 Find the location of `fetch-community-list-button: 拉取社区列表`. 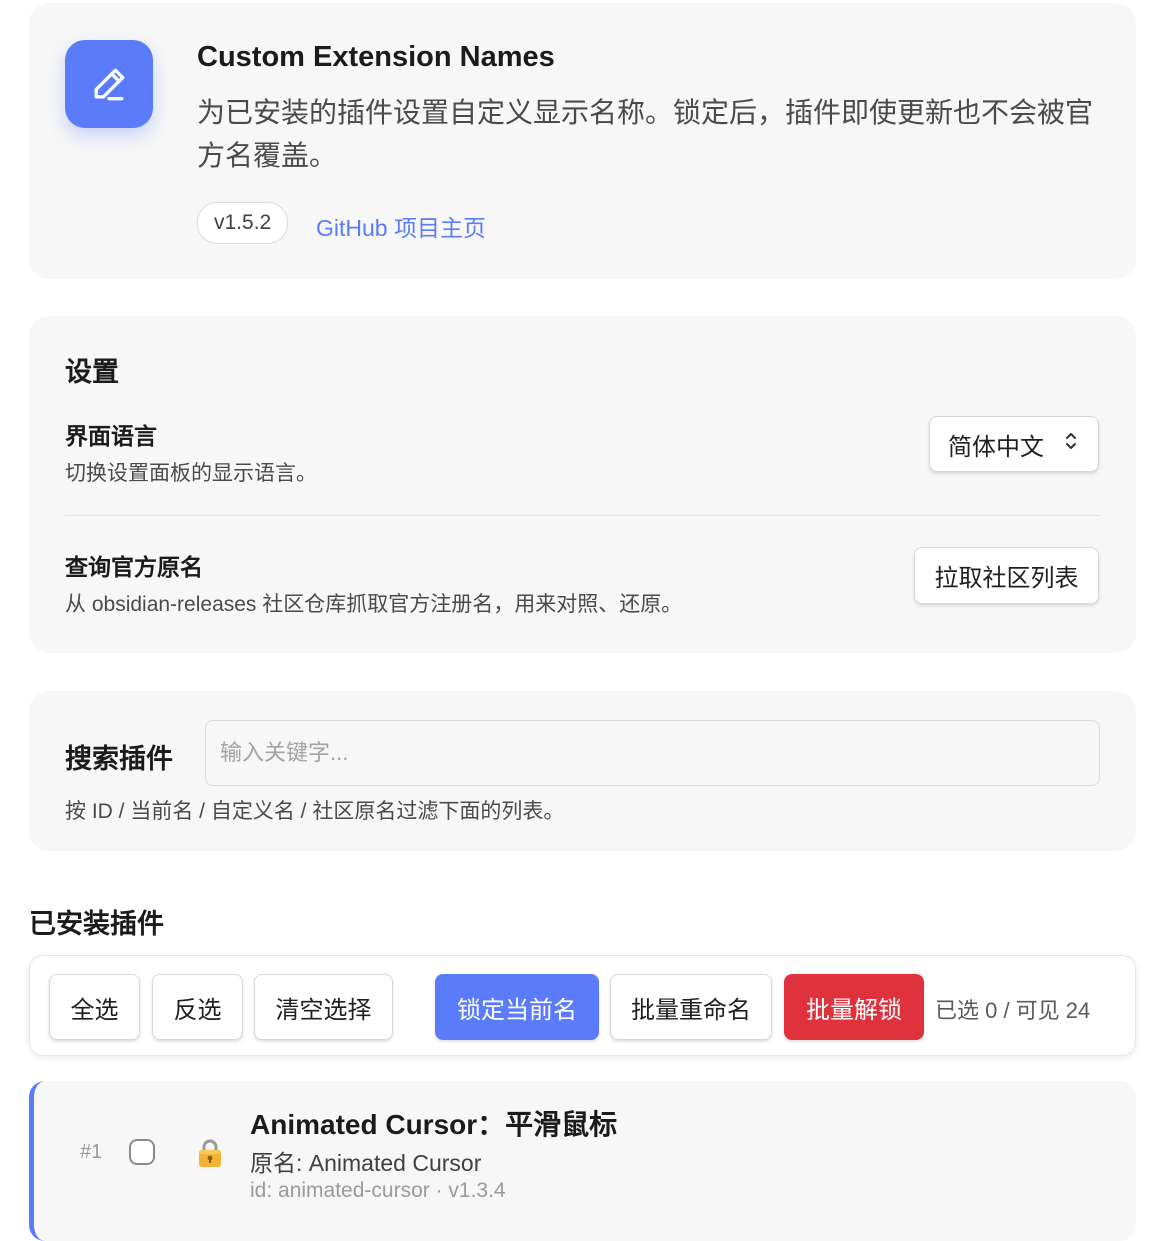

fetch-community-list-button: 拉取社区列表 is located at coordinates (1006, 575).